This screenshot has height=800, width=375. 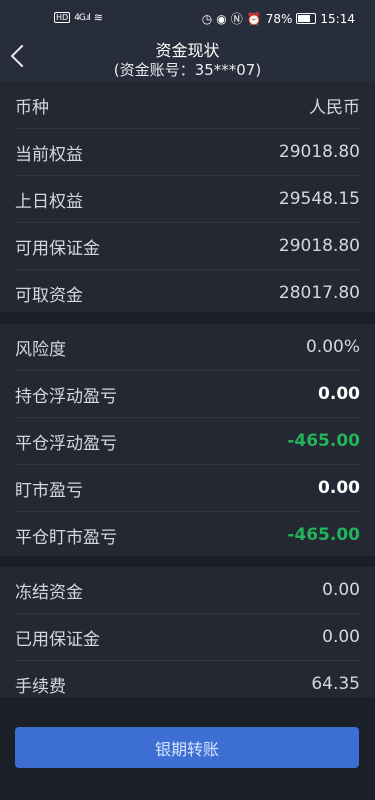 What do you see at coordinates (319, 199) in the screenshot?
I see `row-value: 29548.15` at bounding box center [319, 199].